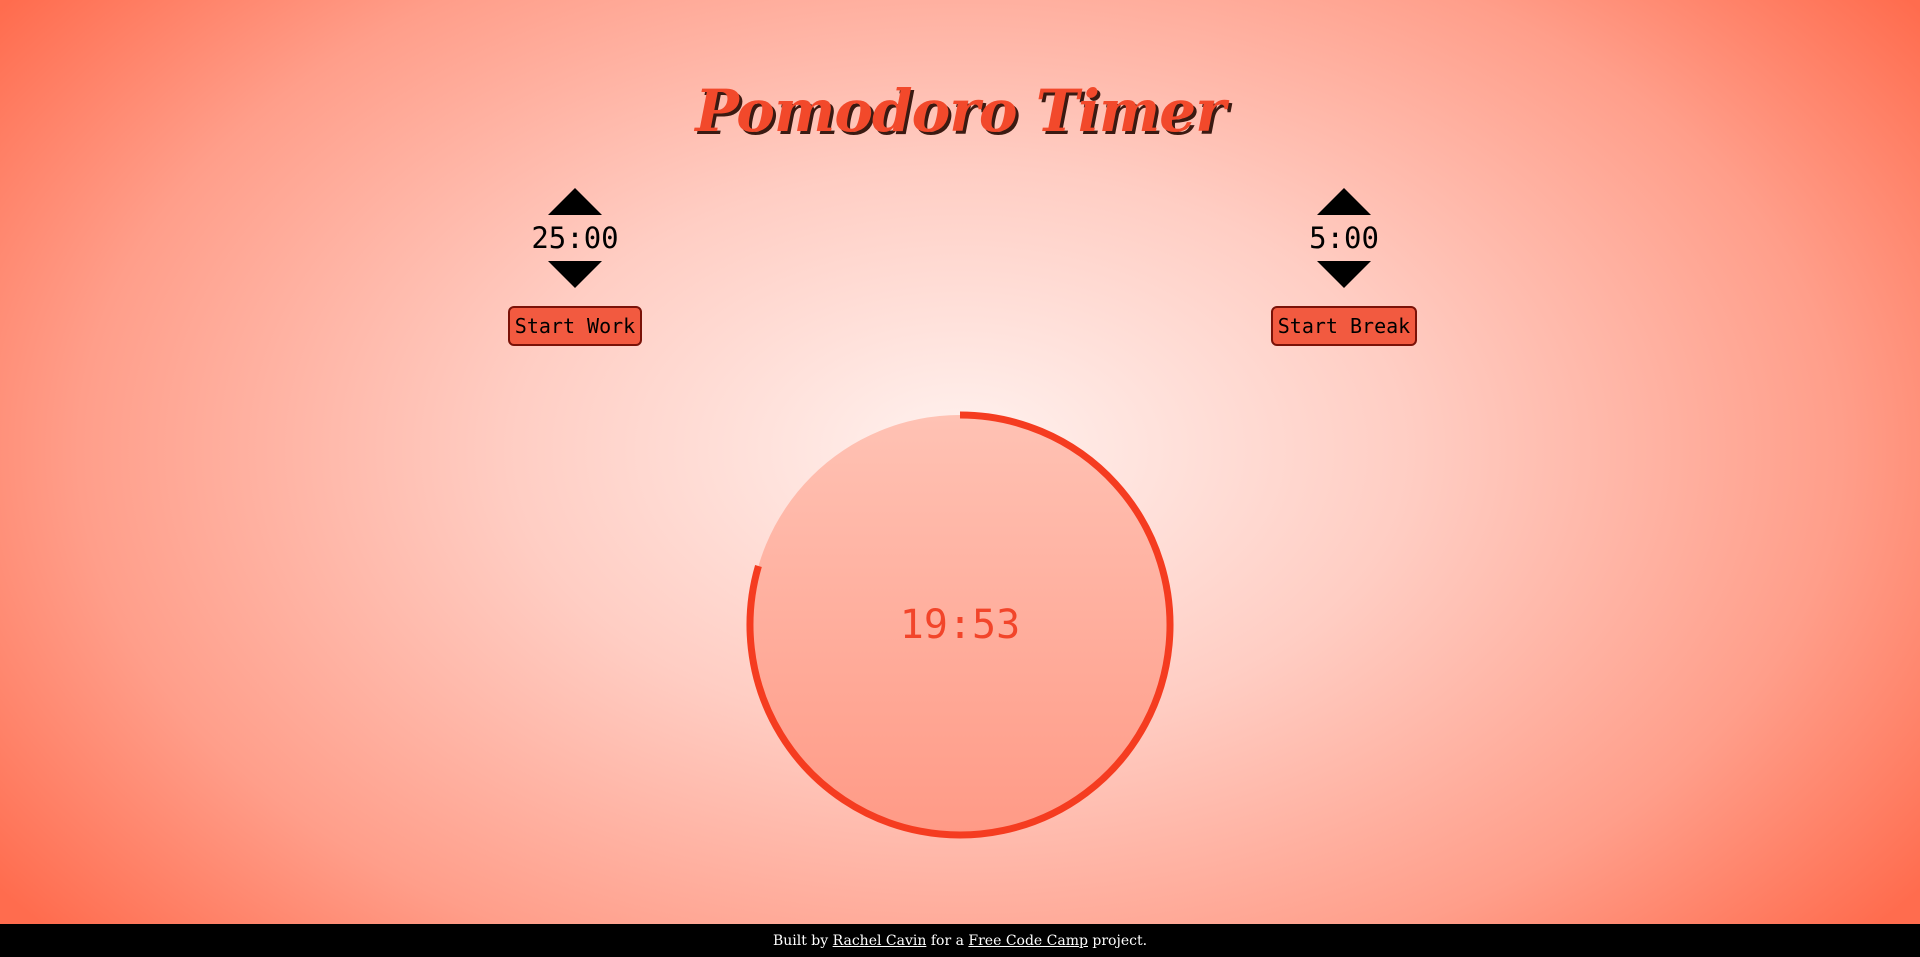 The width and height of the screenshot is (1920, 957). What do you see at coordinates (1344, 274) in the screenshot?
I see `break-decrease-triangle-down-icon` at bounding box center [1344, 274].